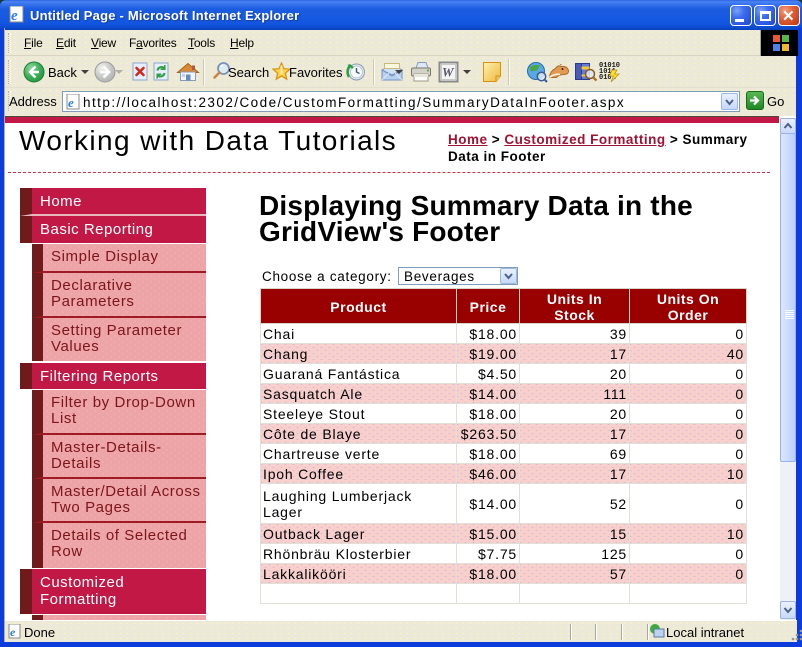 This screenshot has height=647, width=802. I want to click on svg-text: W, so click(448, 72).